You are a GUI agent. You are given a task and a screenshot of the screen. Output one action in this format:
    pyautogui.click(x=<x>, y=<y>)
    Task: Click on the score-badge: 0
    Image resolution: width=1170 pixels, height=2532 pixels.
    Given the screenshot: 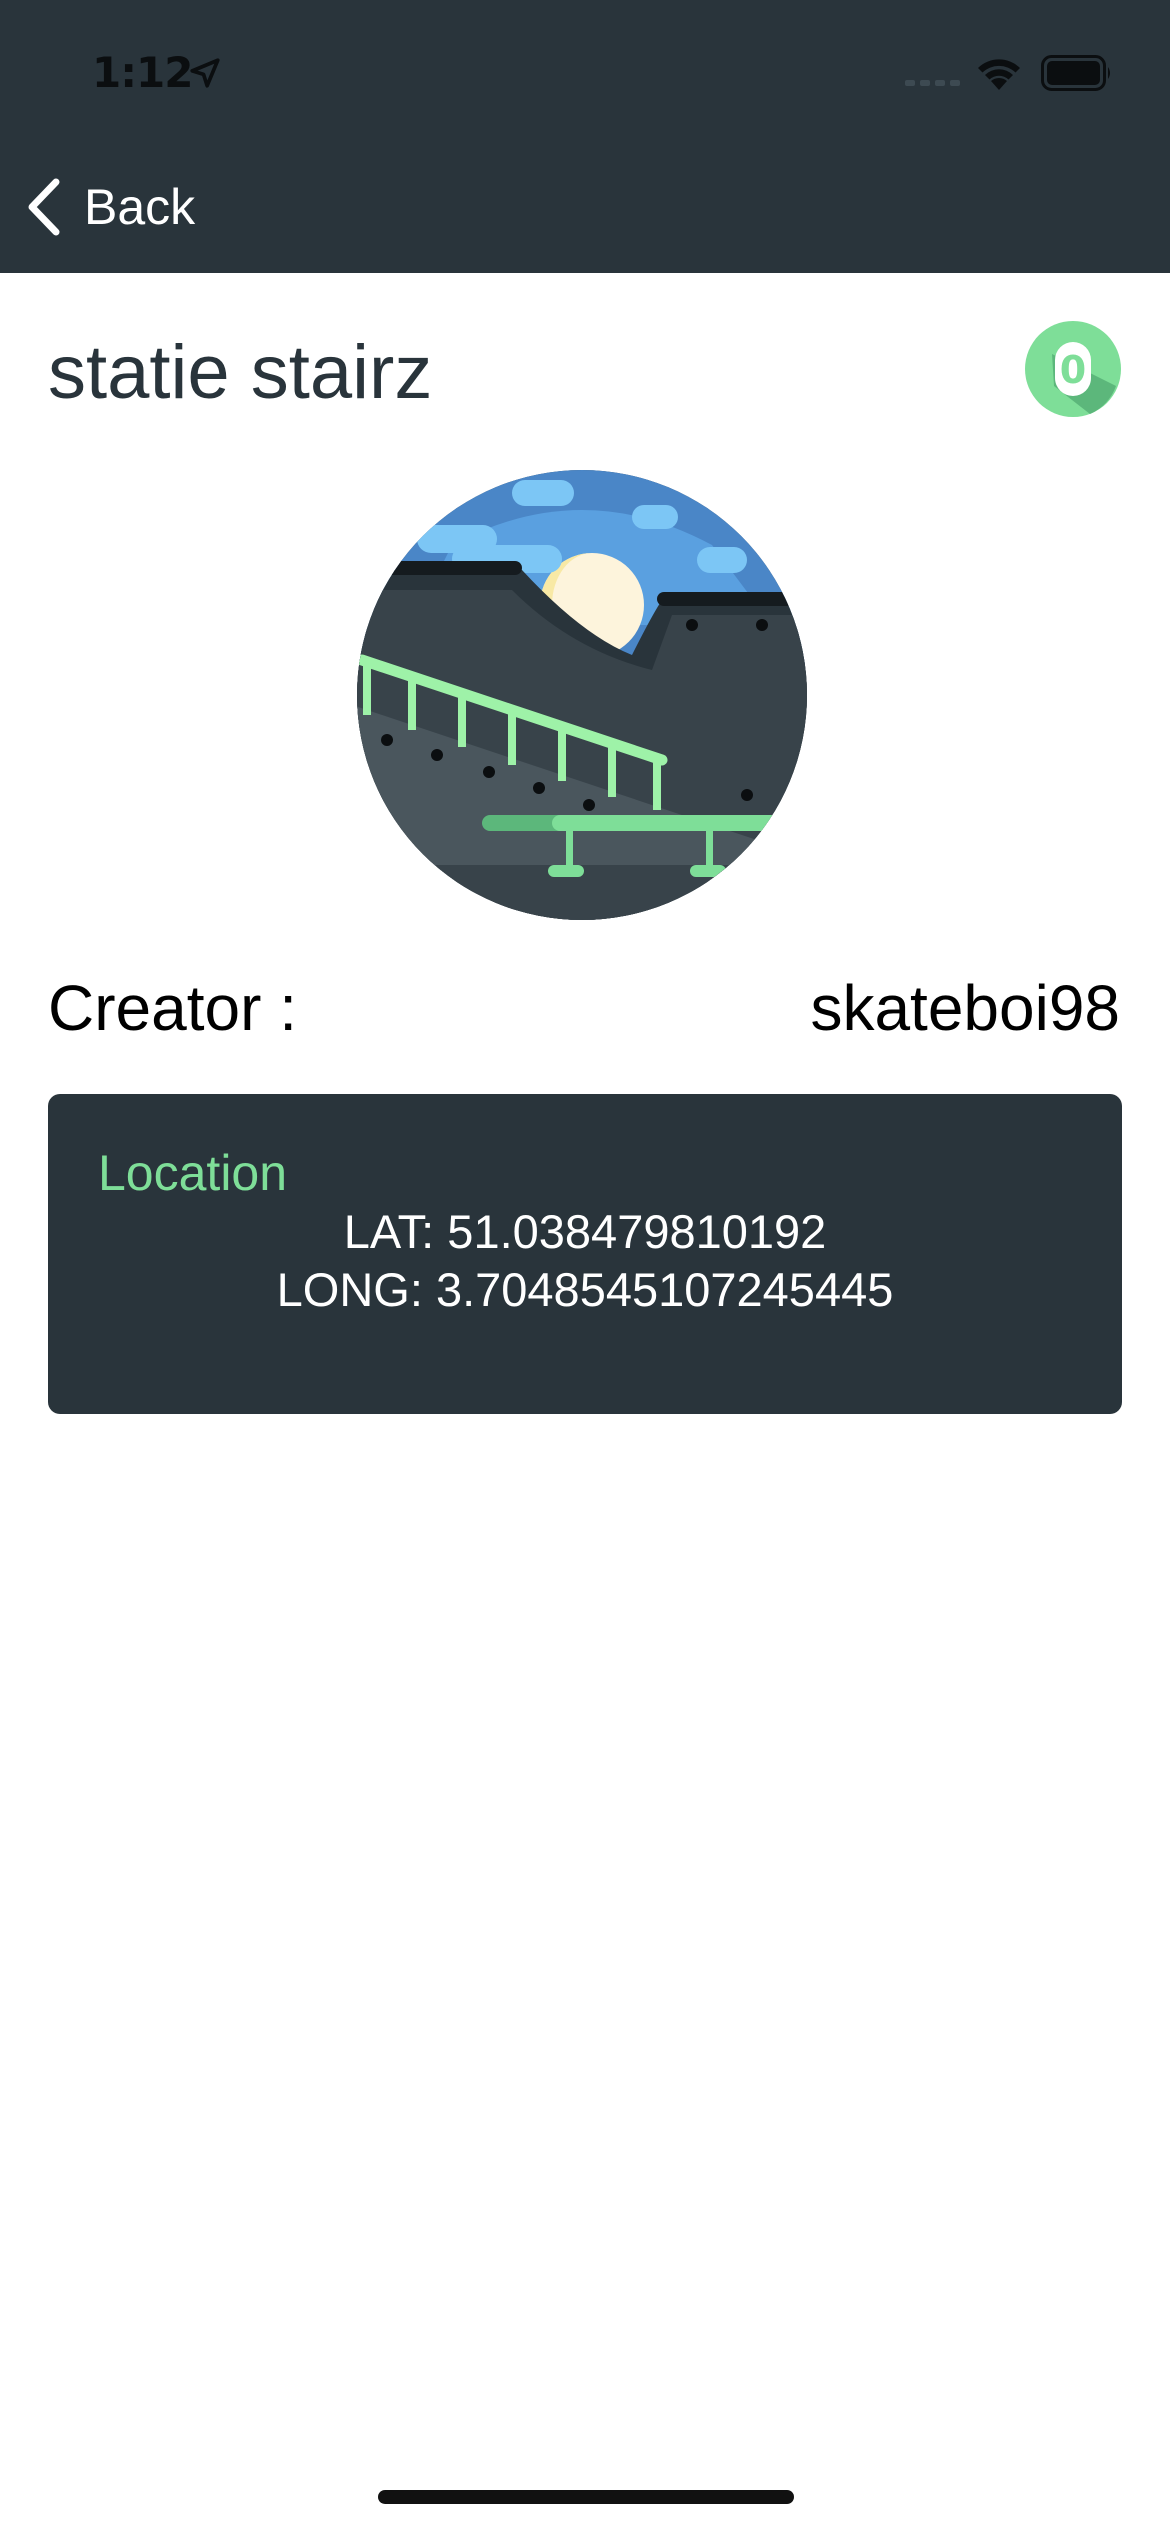 What is the action you would take?
    pyautogui.click(x=1073, y=369)
    